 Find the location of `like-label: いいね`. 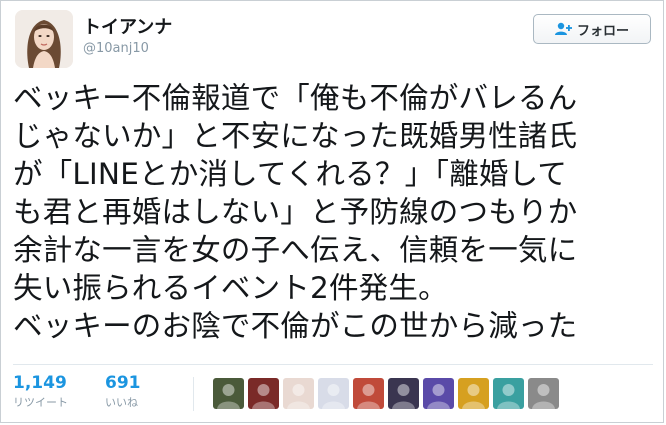

like-label: いいね is located at coordinates (121, 402).